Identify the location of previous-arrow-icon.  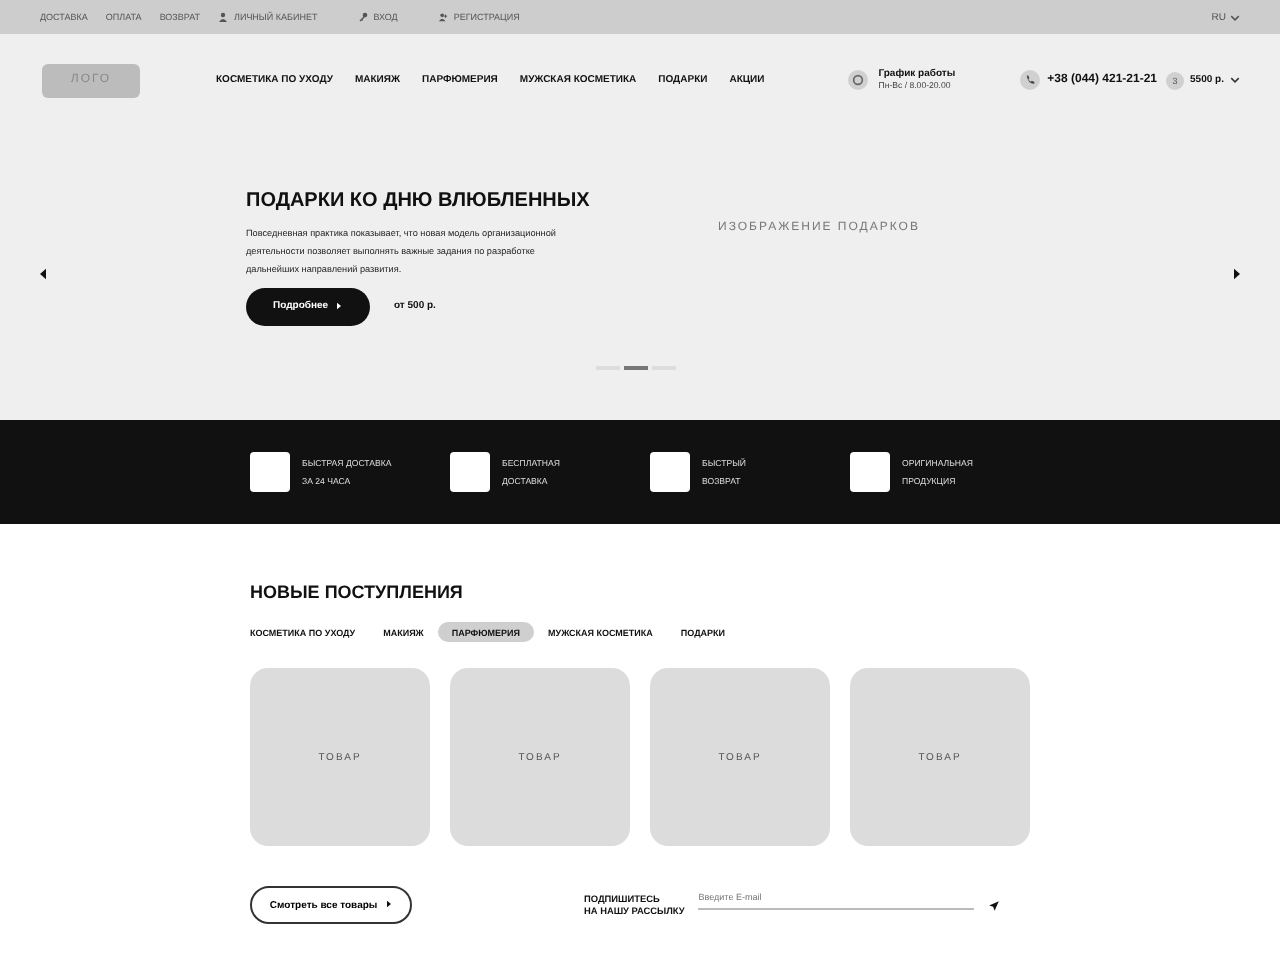
(43, 273).